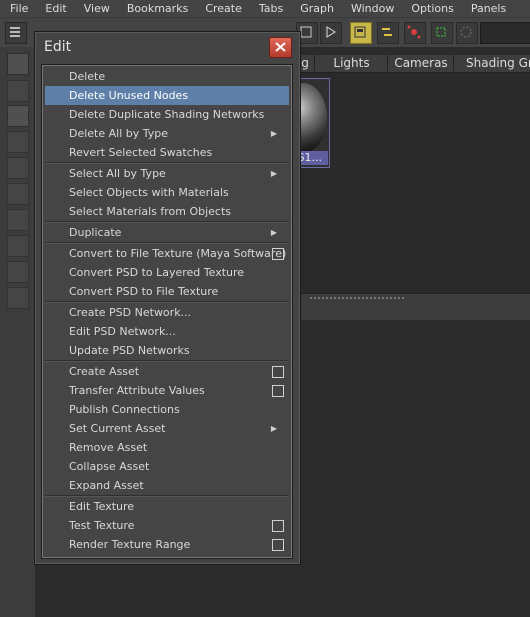 The height and width of the screenshot is (617, 530). I want to click on menu-item-label: Delete All by Type, so click(119, 133).